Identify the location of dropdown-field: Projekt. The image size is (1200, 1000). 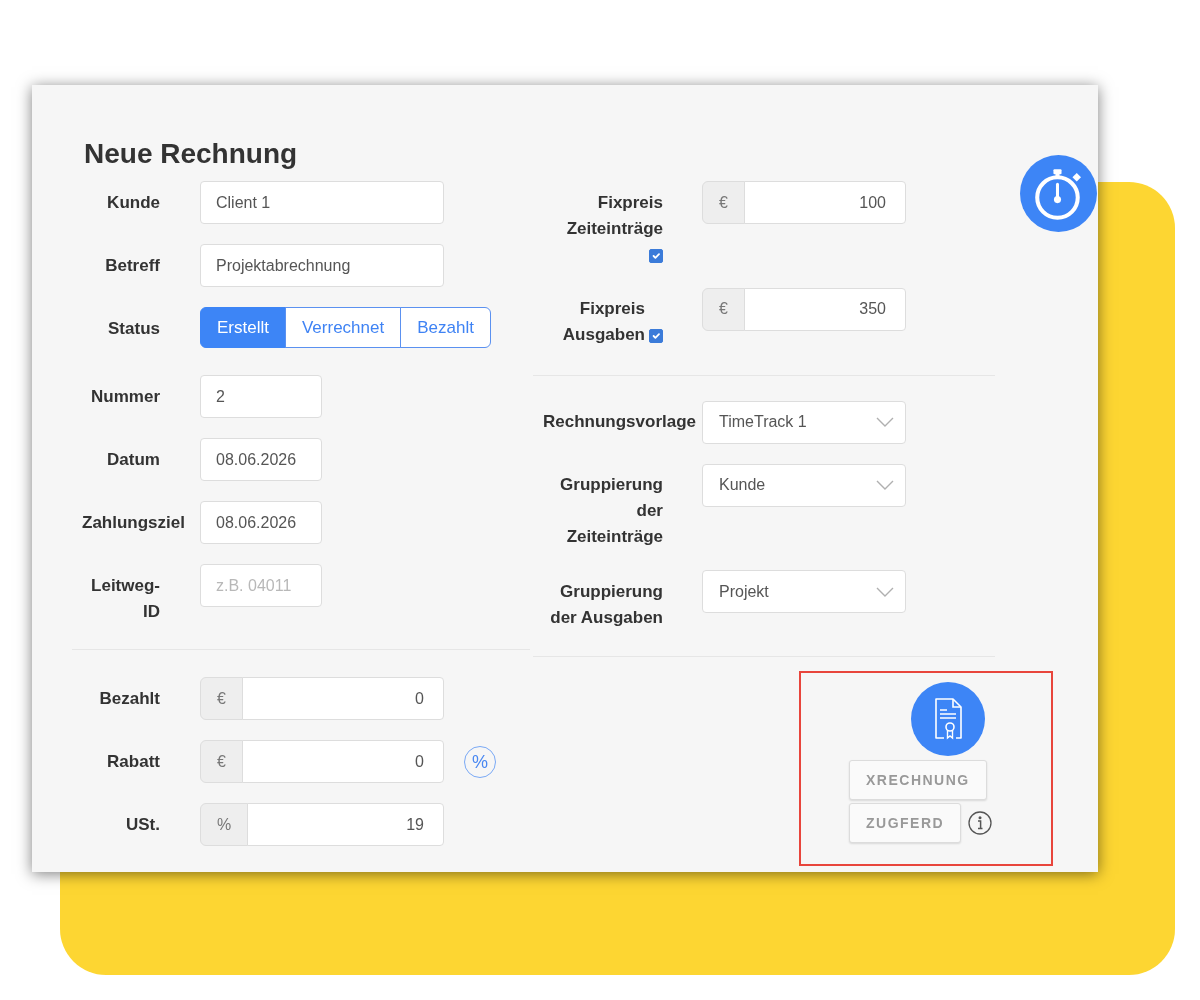
(804, 592).